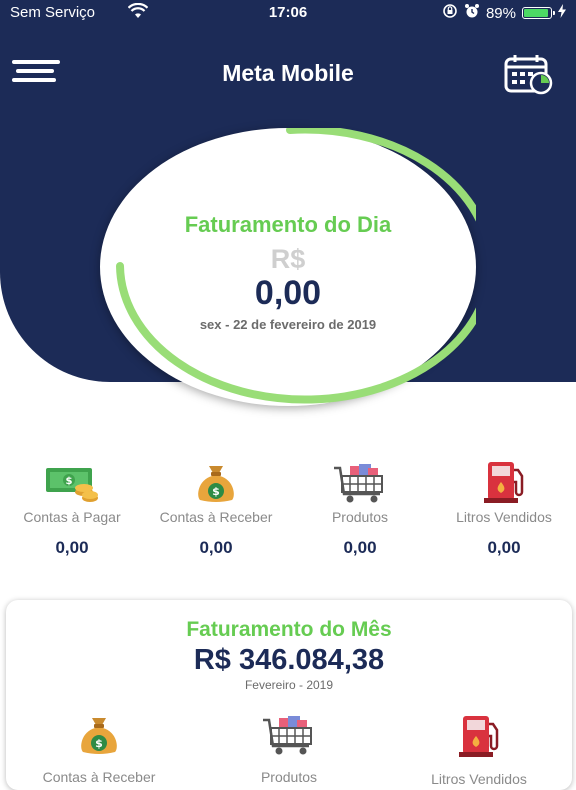 The image size is (576, 790). Describe the element at coordinates (288, 224) in the screenshot. I see `daily-revenue-title: Faturamento do Dia` at that location.